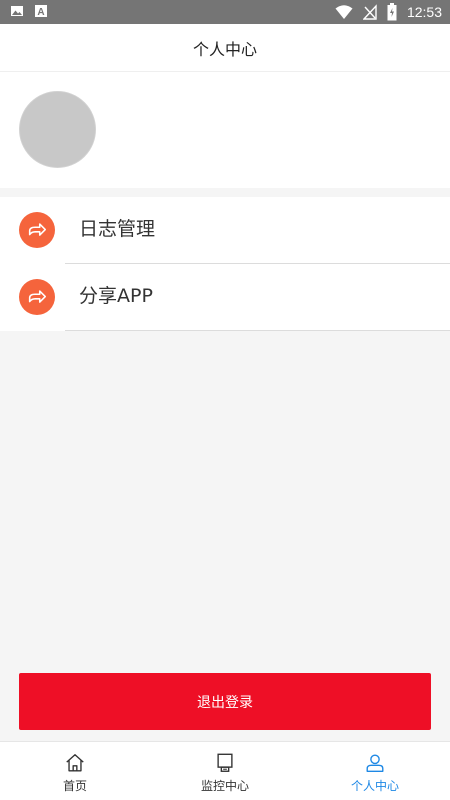 The image size is (450, 800). What do you see at coordinates (225, 230) in the screenshot?
I see `menu-item-log-management: 日志管理` at bounding box center [225, 230].